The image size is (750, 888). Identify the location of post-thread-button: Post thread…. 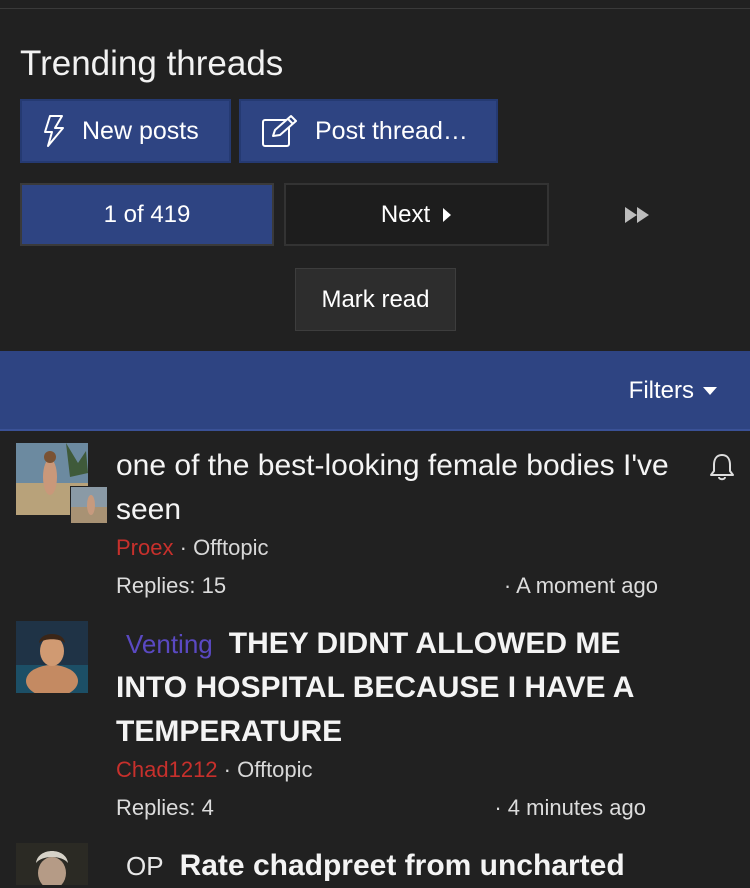
(368, 131).